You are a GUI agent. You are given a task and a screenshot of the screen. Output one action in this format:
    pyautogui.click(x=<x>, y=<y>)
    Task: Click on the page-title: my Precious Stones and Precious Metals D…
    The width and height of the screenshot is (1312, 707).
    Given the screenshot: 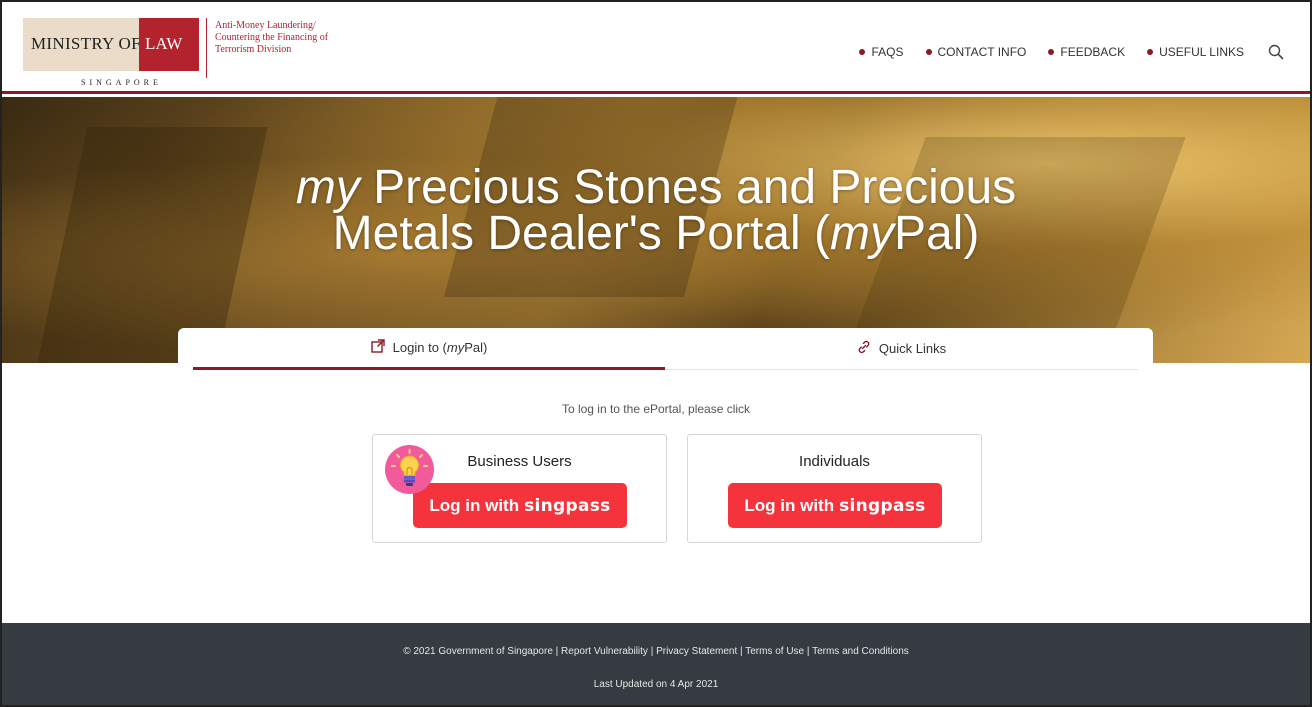 What is the action you would take?
    pyautogui.click(x=656, y=212)
    